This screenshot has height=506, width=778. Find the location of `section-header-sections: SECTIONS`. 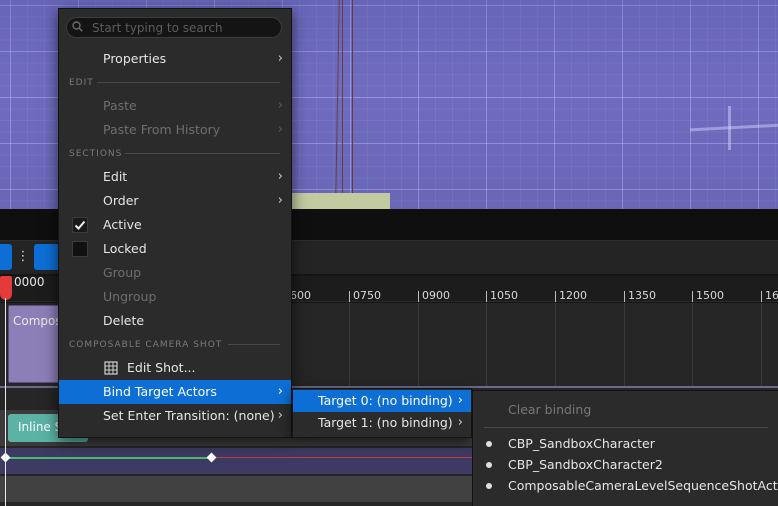

section-header-sections: SECTIONS is located at coordinates (96, 154).